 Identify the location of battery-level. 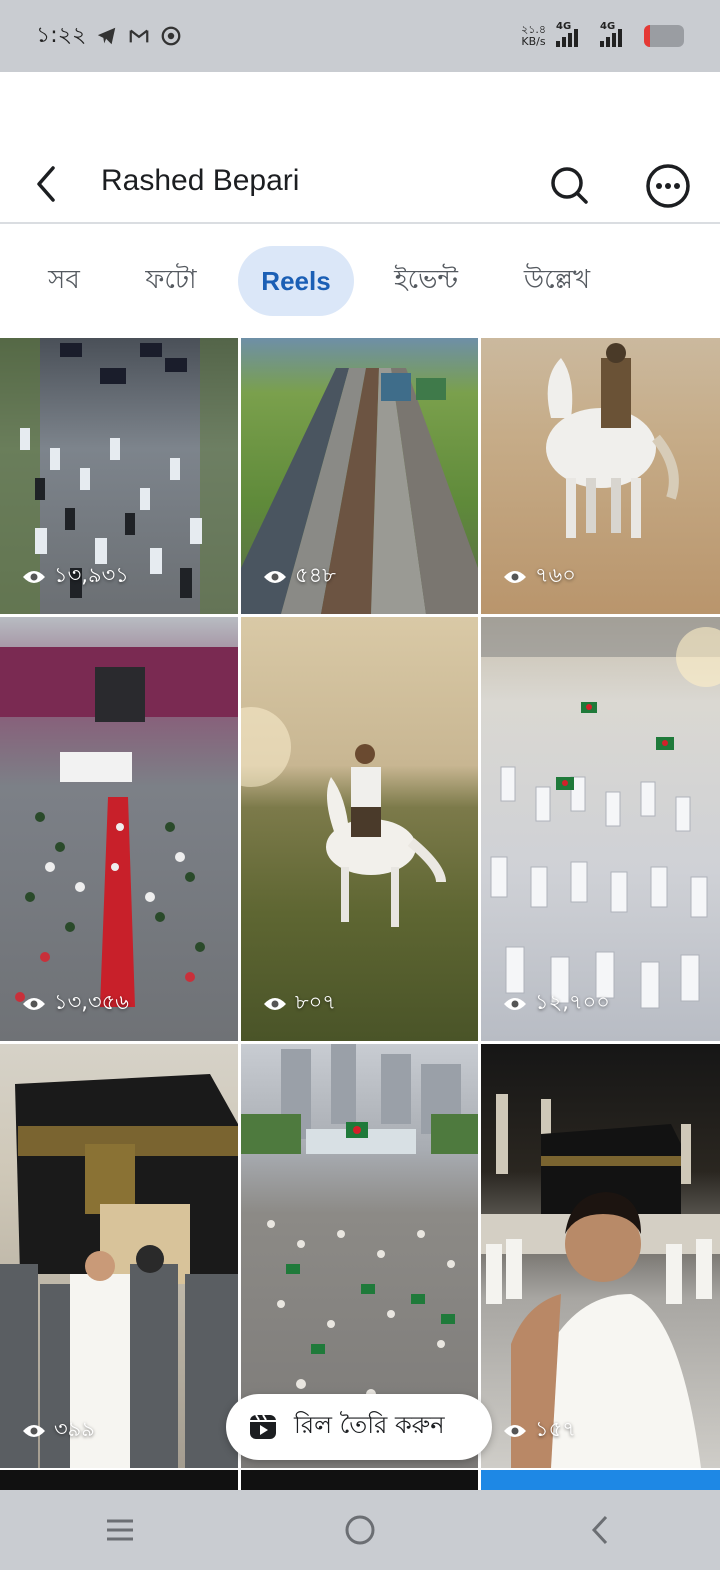
(647, 36).